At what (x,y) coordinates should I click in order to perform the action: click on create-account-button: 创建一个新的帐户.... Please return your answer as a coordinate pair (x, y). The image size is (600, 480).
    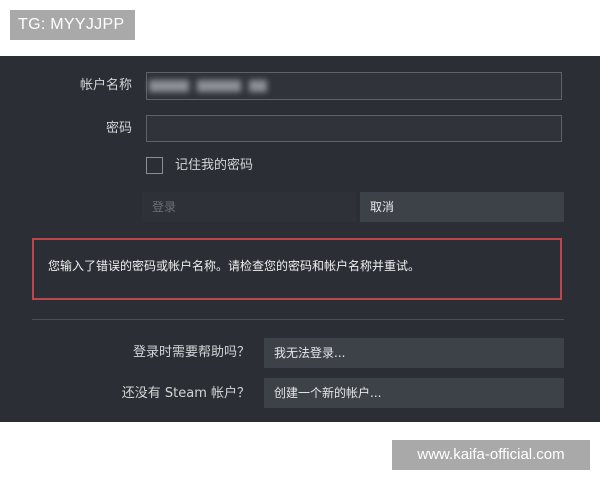
    Looking at the image, I should click on (414, 393).